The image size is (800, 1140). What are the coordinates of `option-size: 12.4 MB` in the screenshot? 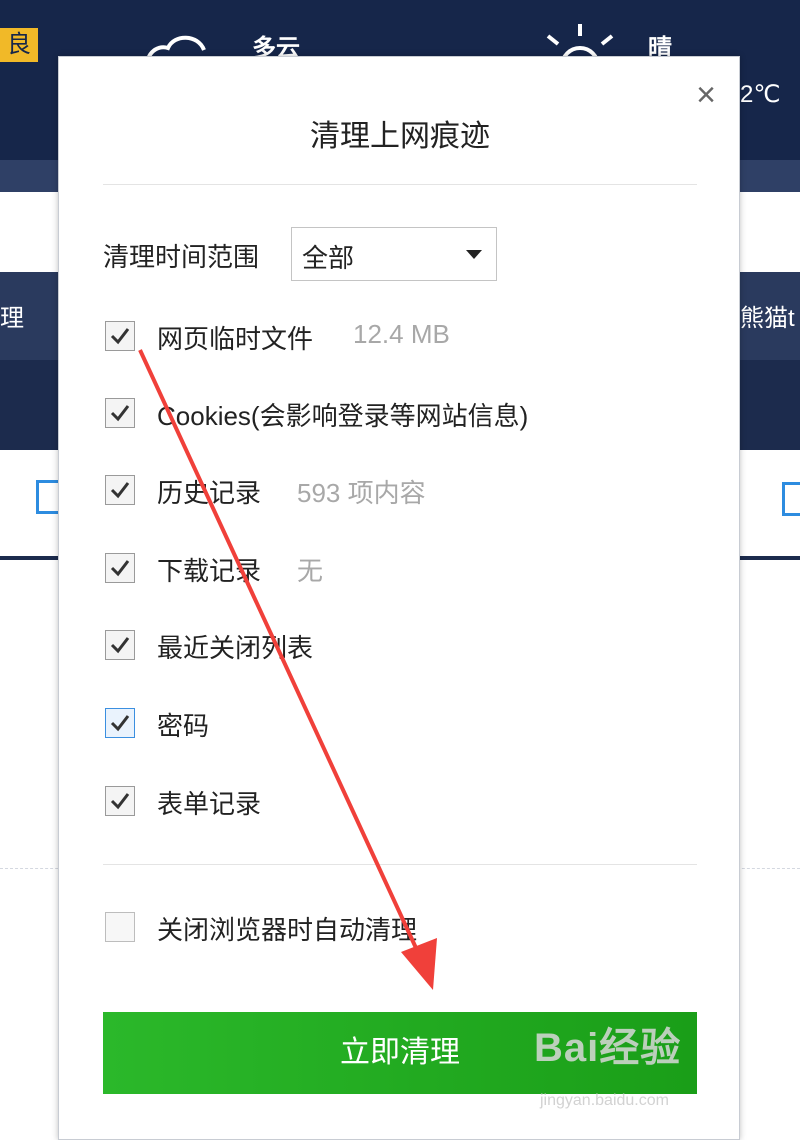 It's located at (401, 334).